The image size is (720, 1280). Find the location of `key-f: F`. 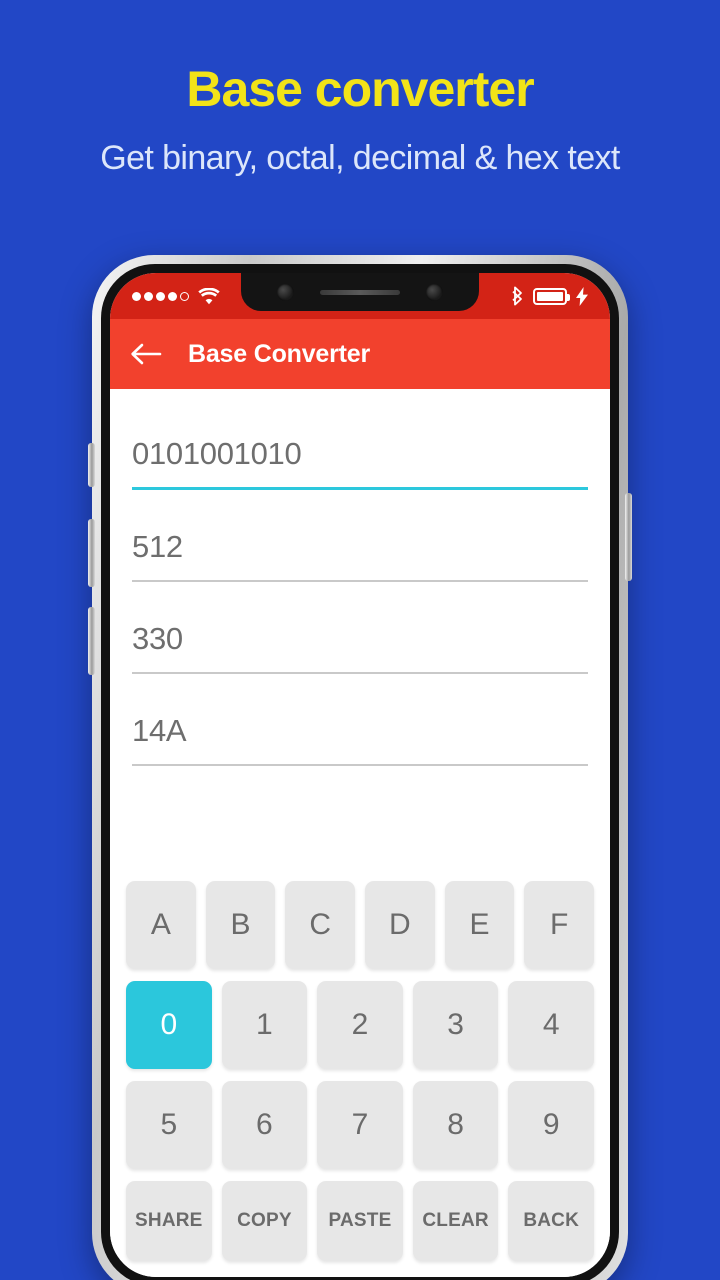

key-f: F is located at coordinates (559, 925).